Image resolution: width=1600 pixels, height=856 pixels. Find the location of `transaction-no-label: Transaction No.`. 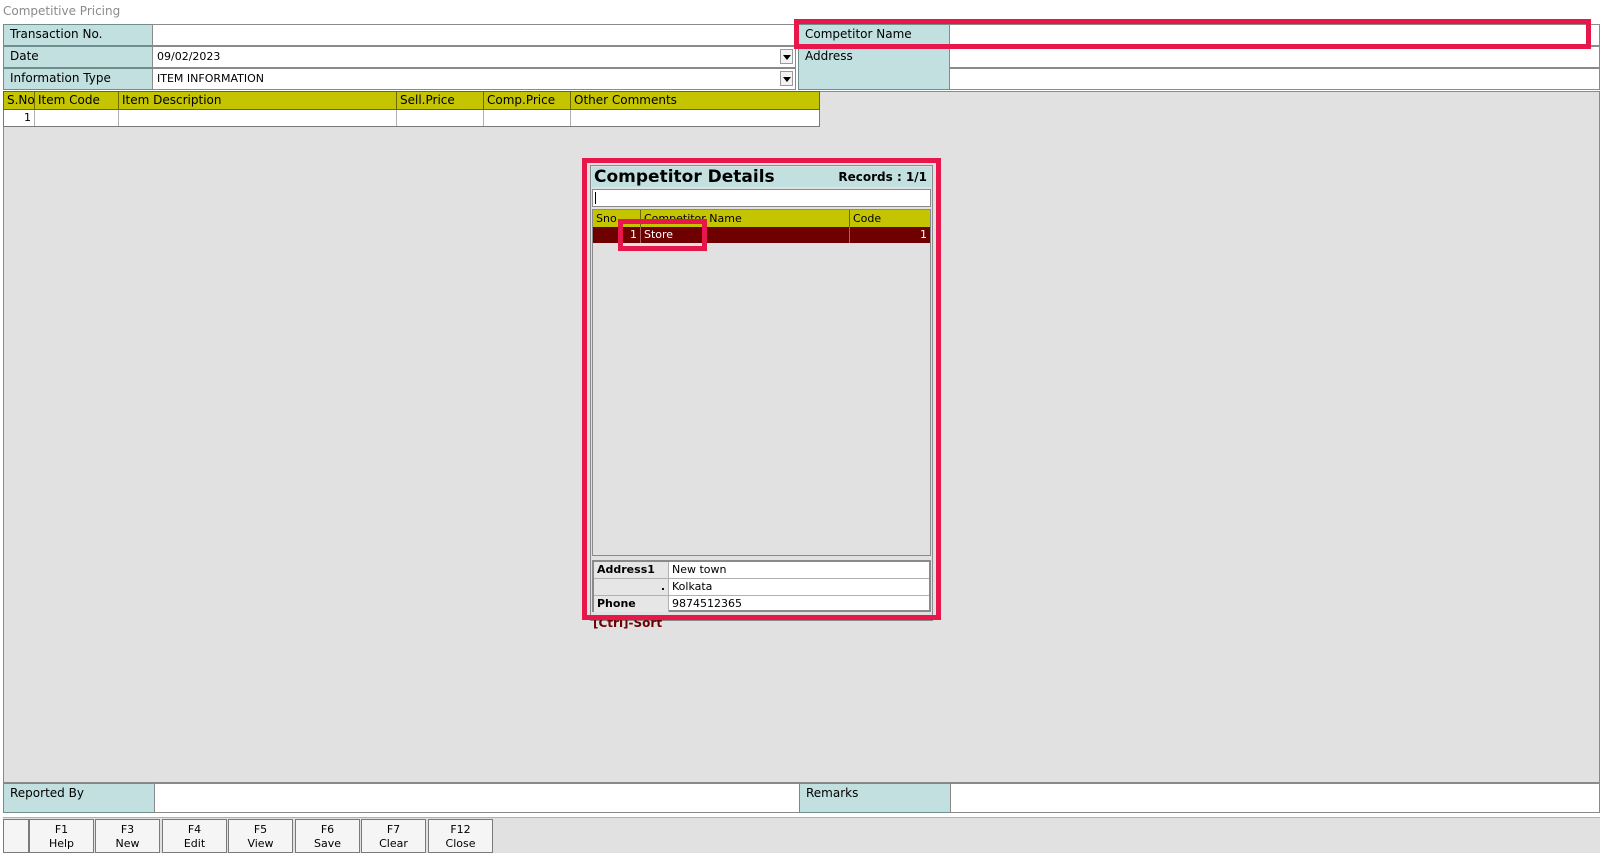

transaction-no-label: Transaction No. is located at coordinates (78, 35).